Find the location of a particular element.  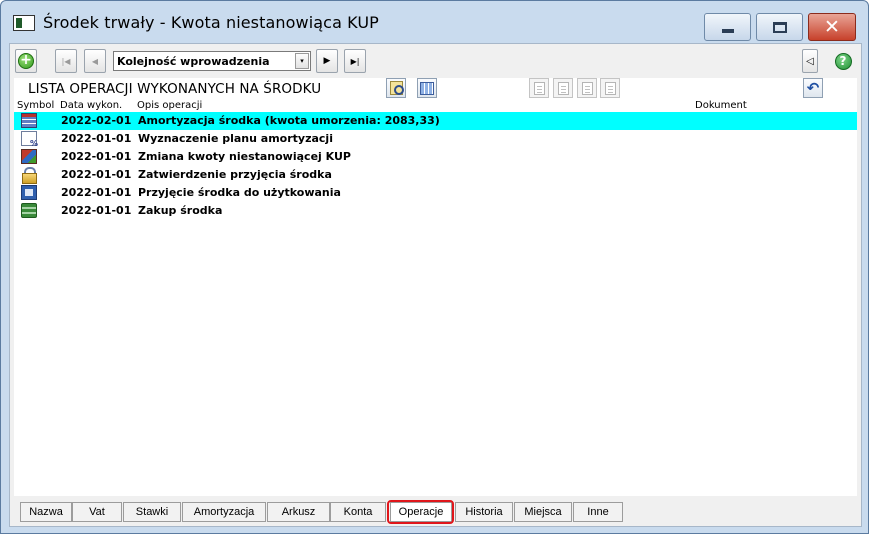

table-row: 2022-01-01 Zakup środka is located at coordinates (435, 211).